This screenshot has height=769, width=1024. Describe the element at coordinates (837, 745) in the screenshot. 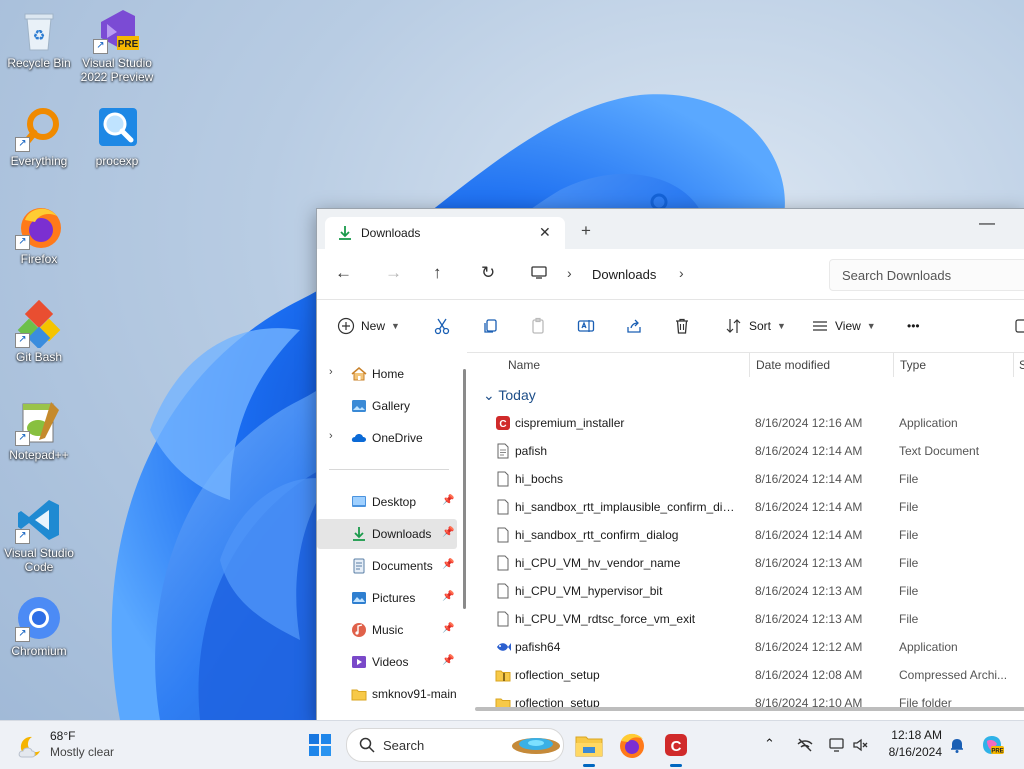

I see `monitor-icon` at that location.